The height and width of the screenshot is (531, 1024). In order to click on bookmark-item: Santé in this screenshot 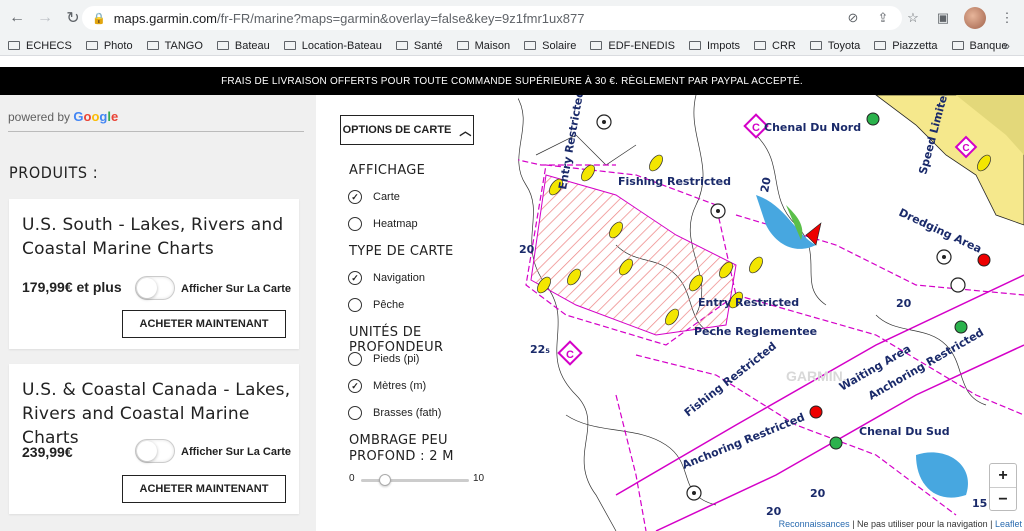, I will do `click(419, 45)`.